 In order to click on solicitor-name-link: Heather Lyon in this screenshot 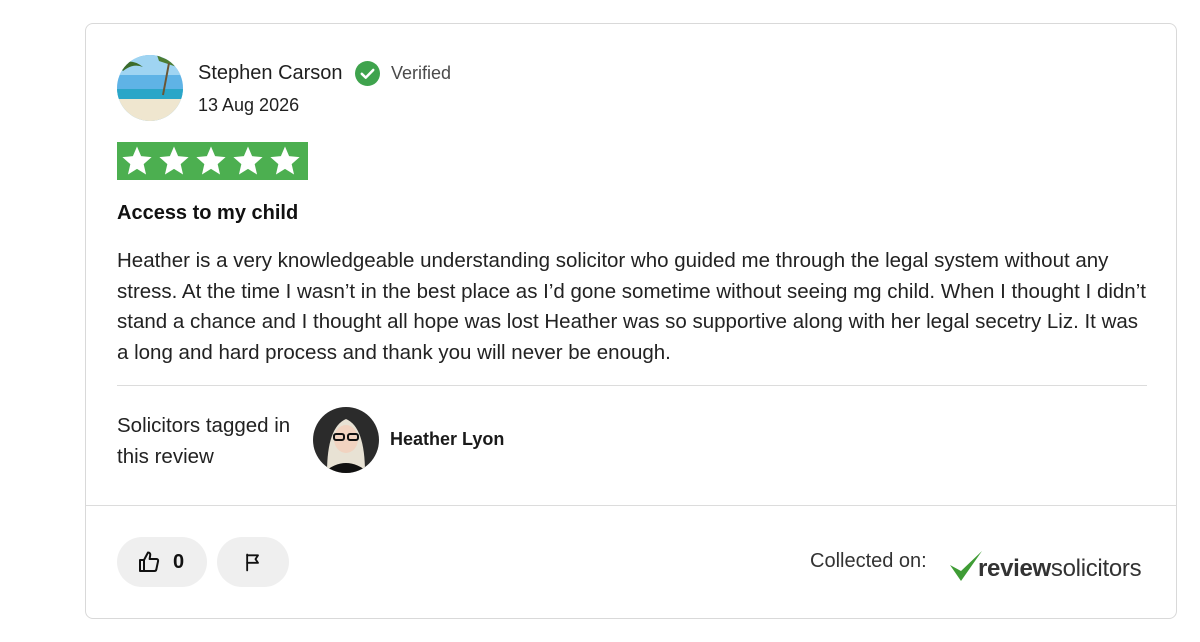, I will do `click(447, 439)`.